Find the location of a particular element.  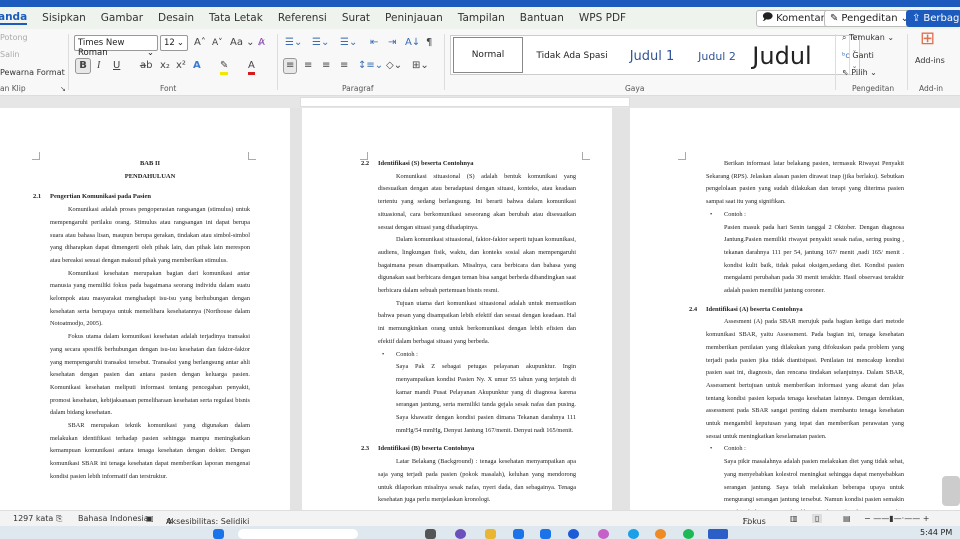

superscript-icon: x² is located at coordinates (181, 66).